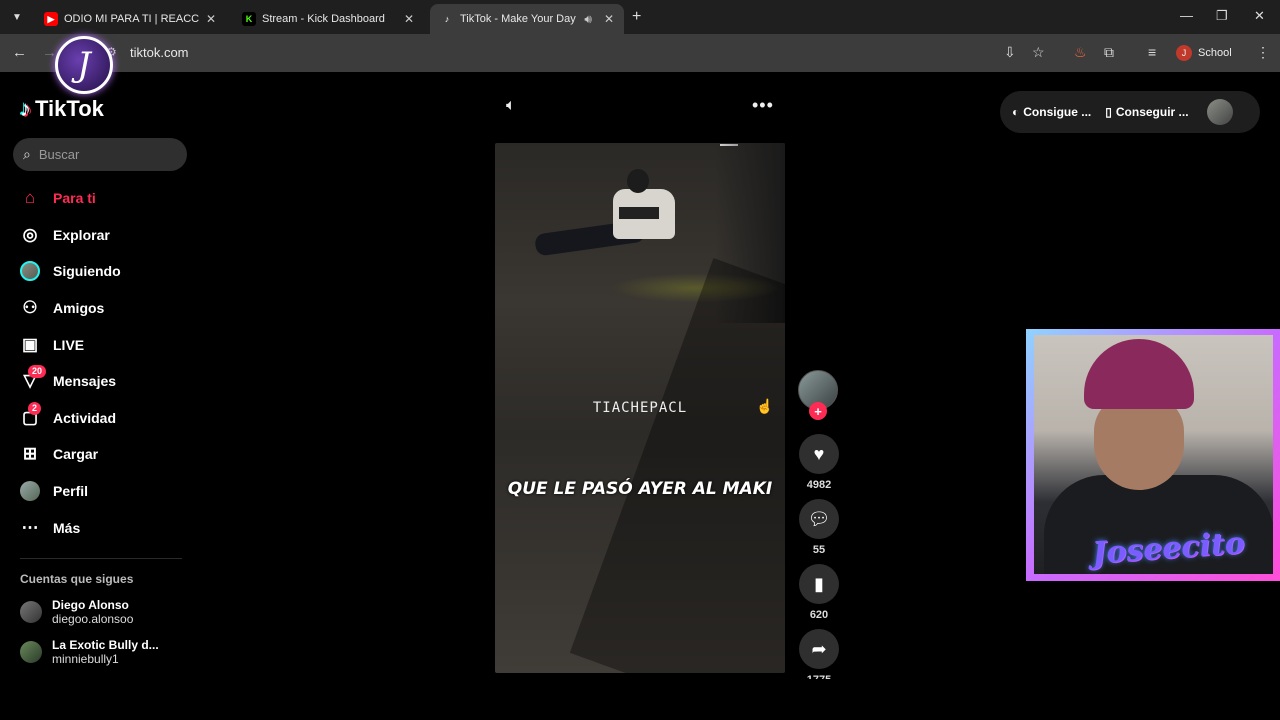  Describe the element at coordinates (1263, 52) in the screenshot. I see `browser-menu-icon: ⋮` at that location.